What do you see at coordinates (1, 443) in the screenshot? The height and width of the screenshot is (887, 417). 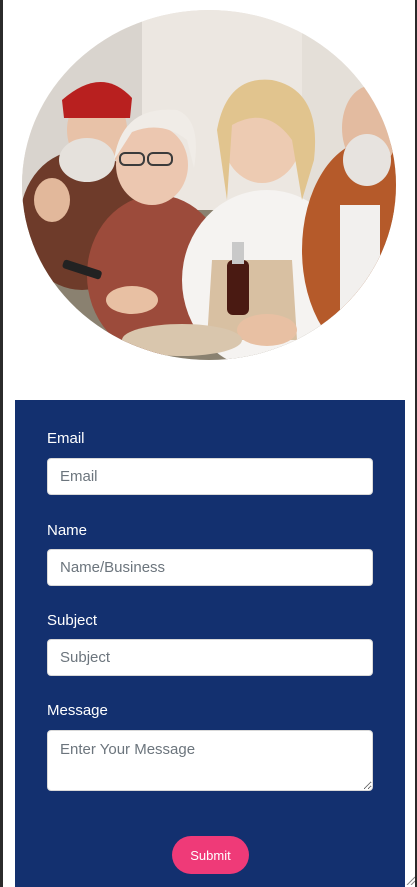 I see `left-window-border` at bounding box center [1, 443].